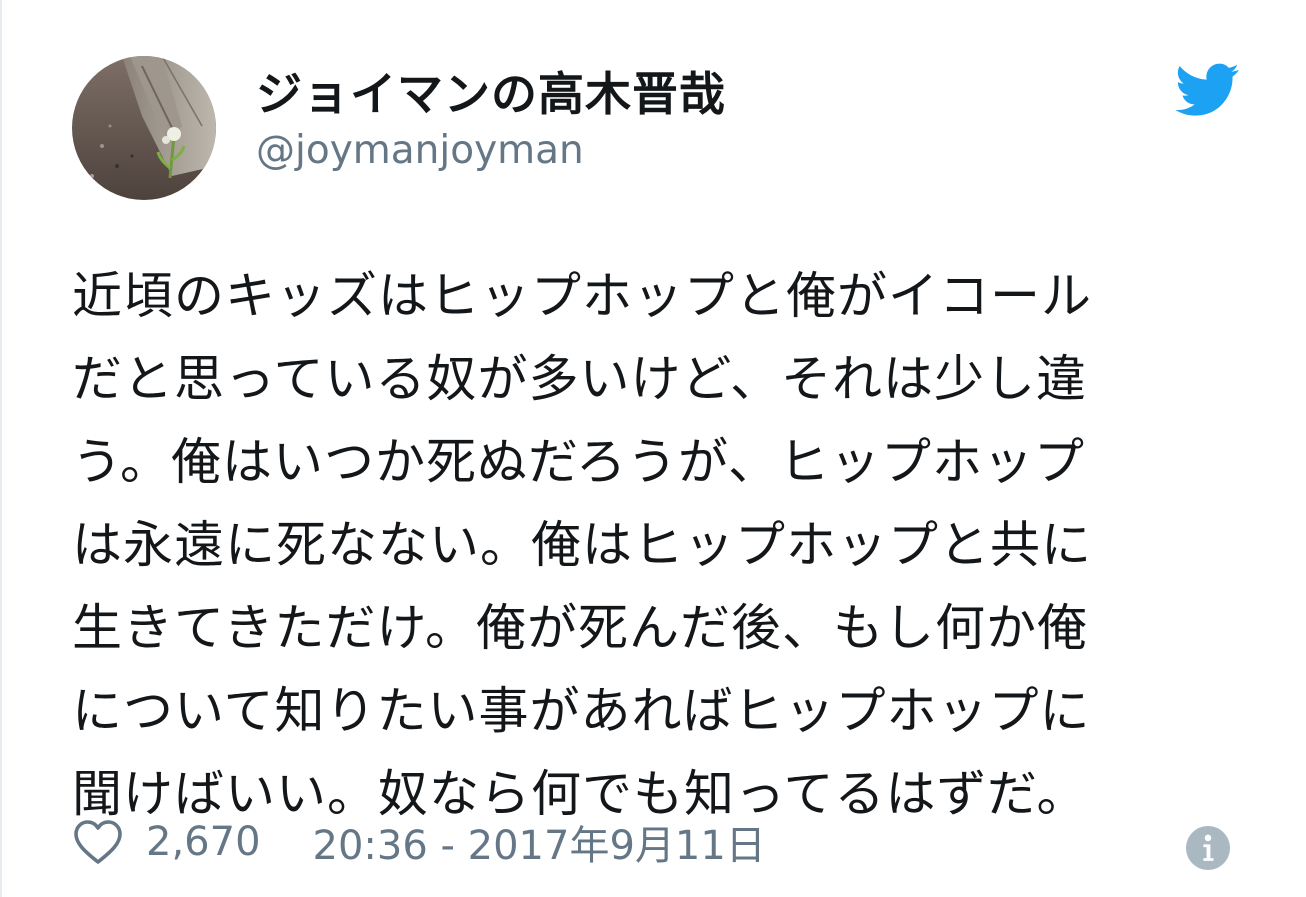 The image size is (1306, 897). I want to click on twitter-bird-icon, so click(1208, 90).